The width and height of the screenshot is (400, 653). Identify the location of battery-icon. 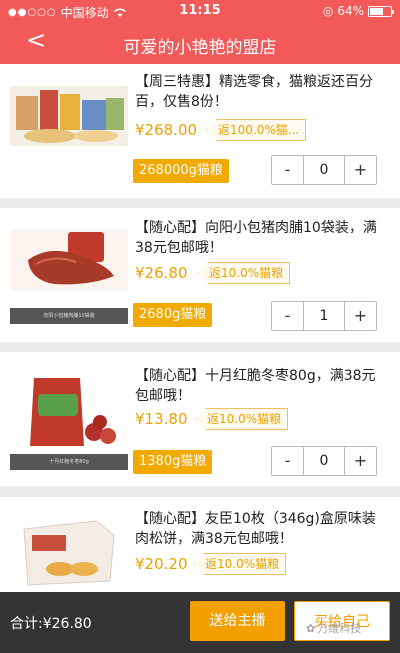
(381, 11).